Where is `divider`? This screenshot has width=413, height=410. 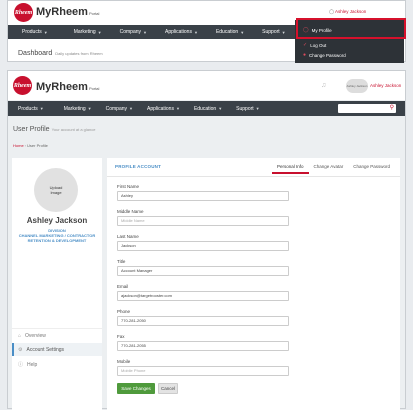 divider is located at coordinates (253, 176).